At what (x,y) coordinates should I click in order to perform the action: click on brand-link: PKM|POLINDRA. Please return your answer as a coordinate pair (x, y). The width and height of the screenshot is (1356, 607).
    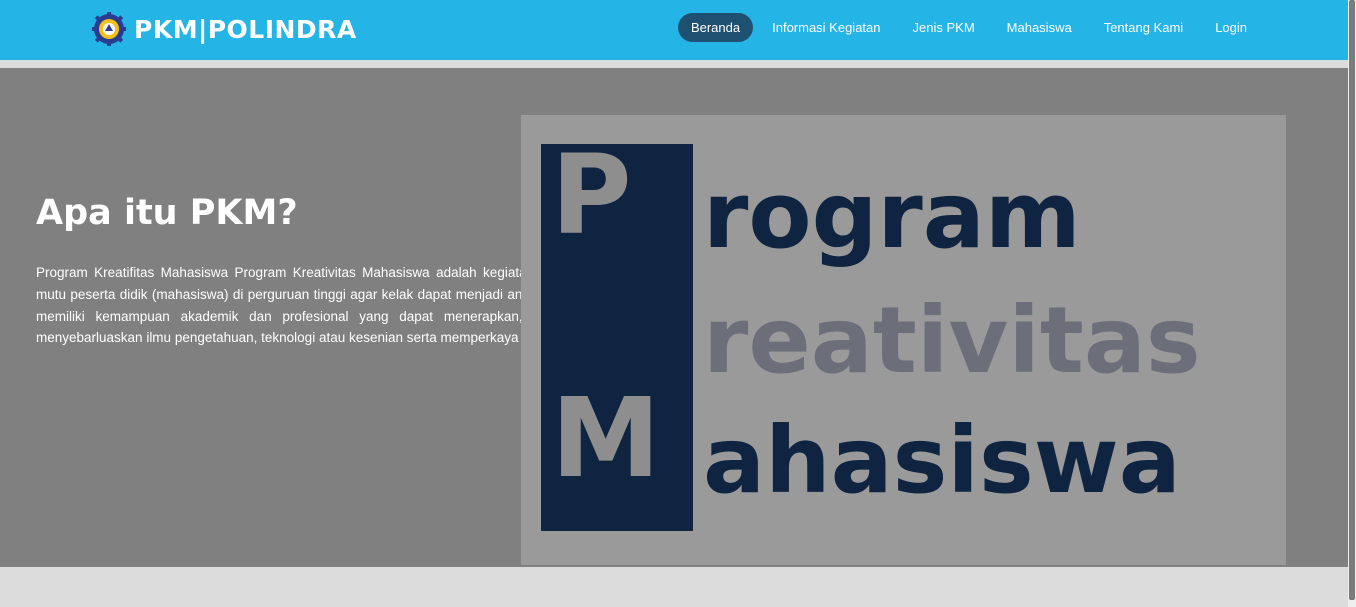
    Looking at the image, I should click on (224, 29).